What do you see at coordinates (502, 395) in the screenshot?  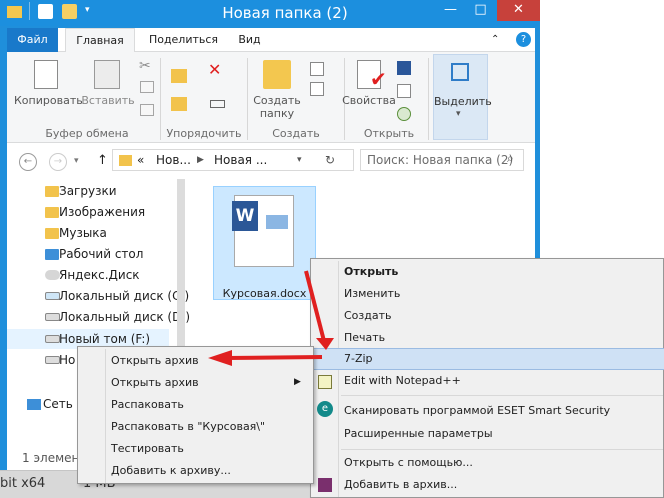 I see `menu-separator` at bounding box center [502, 395].